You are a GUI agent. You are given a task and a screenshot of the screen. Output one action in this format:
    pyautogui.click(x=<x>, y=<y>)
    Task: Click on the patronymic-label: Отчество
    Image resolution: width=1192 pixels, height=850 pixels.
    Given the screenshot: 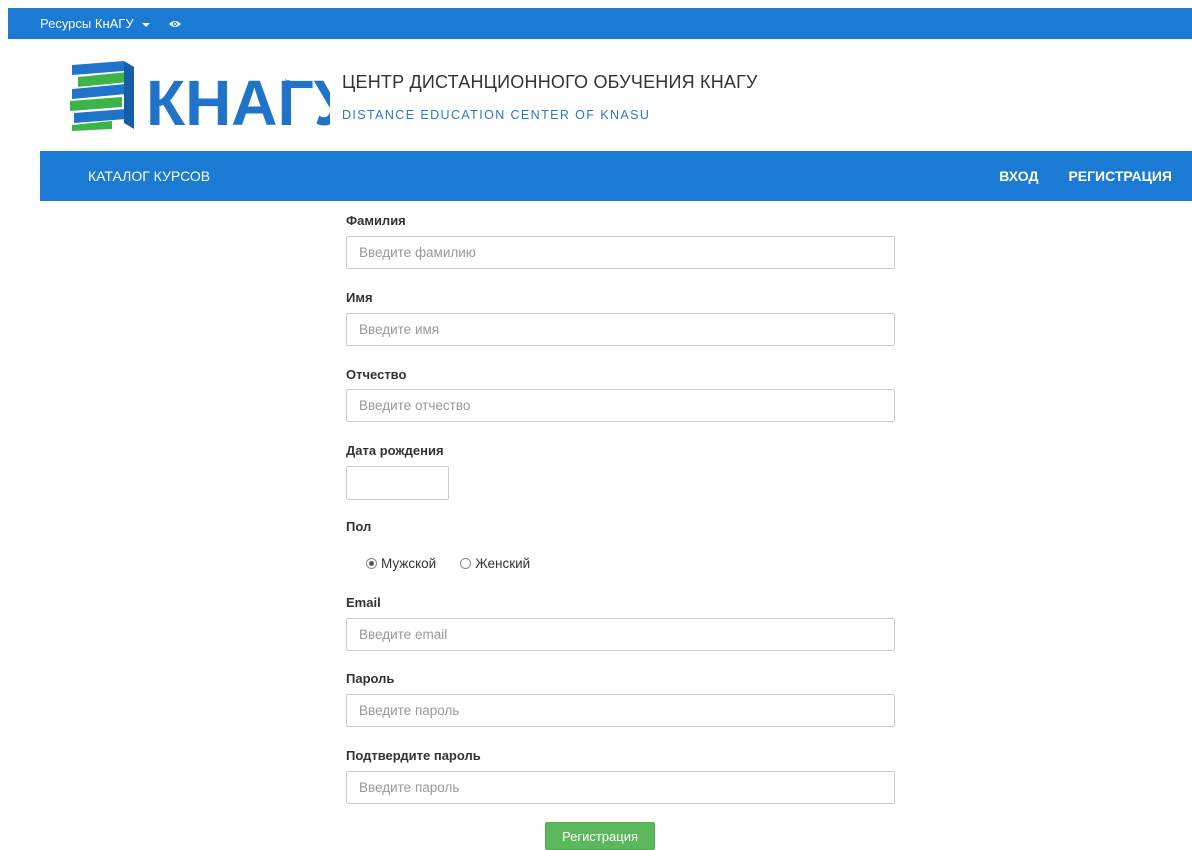 What is the action you would take?
    pyautogui.click(x=376, y=374)
    